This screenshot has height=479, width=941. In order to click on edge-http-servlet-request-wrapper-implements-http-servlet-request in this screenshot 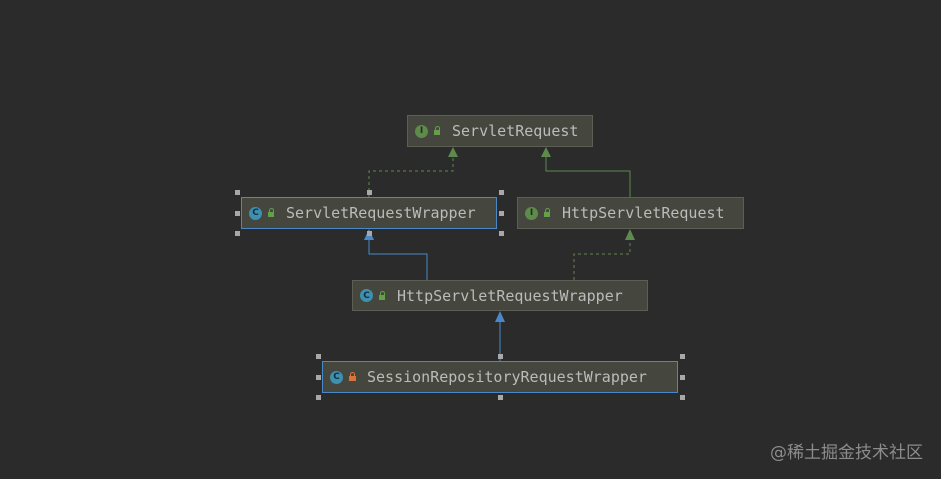, I will do `click(602, 260)`.